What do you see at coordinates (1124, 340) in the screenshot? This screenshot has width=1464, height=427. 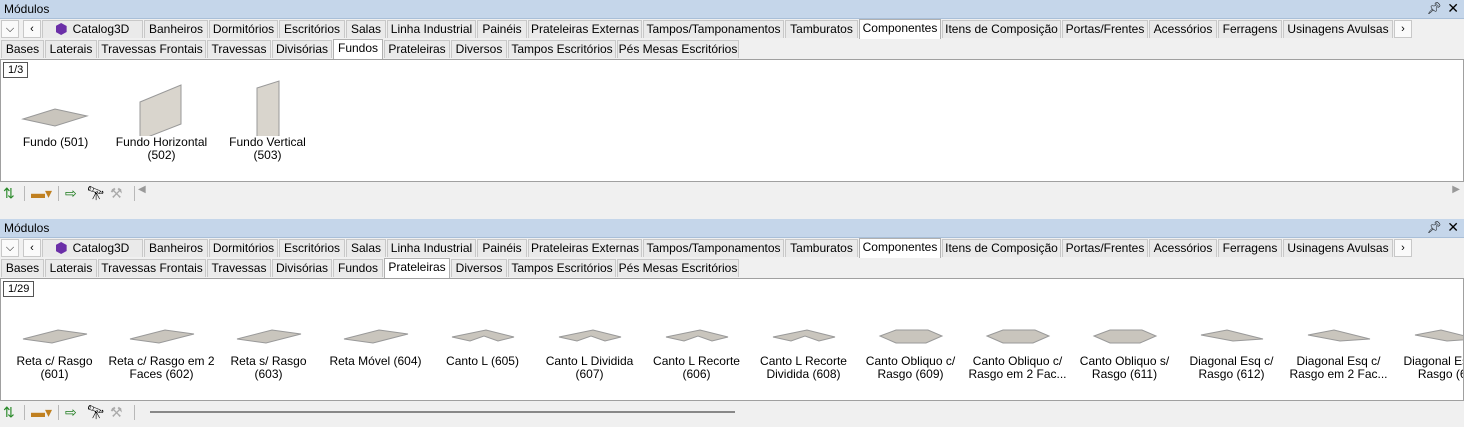 I see `item-shelf-611: Canto Obliquo s/ Rasgo (611)` at bounding box center [1124, 340].